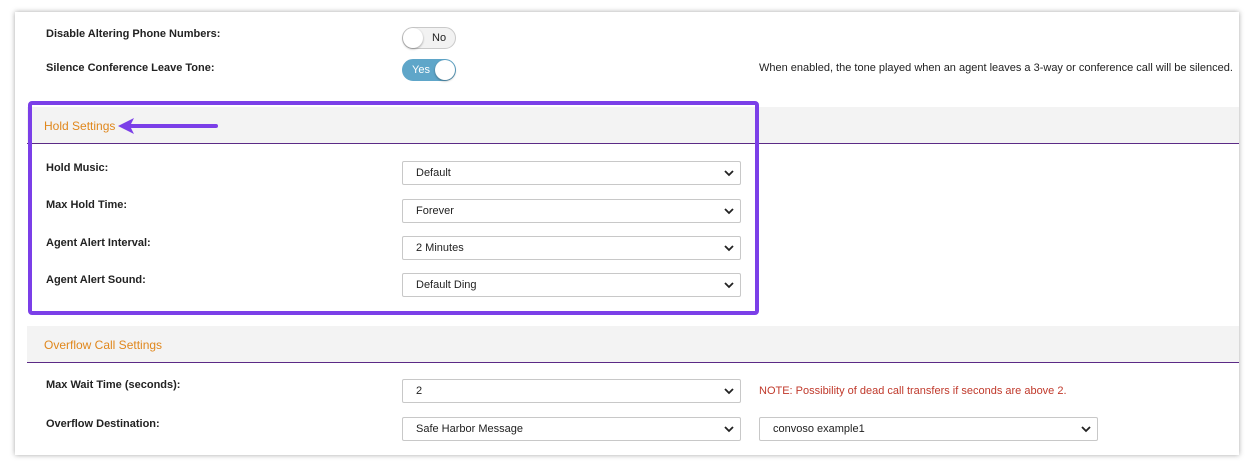 The width and height of the screenshot is (1256, 470). I want to click on toggle-label: Yes, so click(421, 70).